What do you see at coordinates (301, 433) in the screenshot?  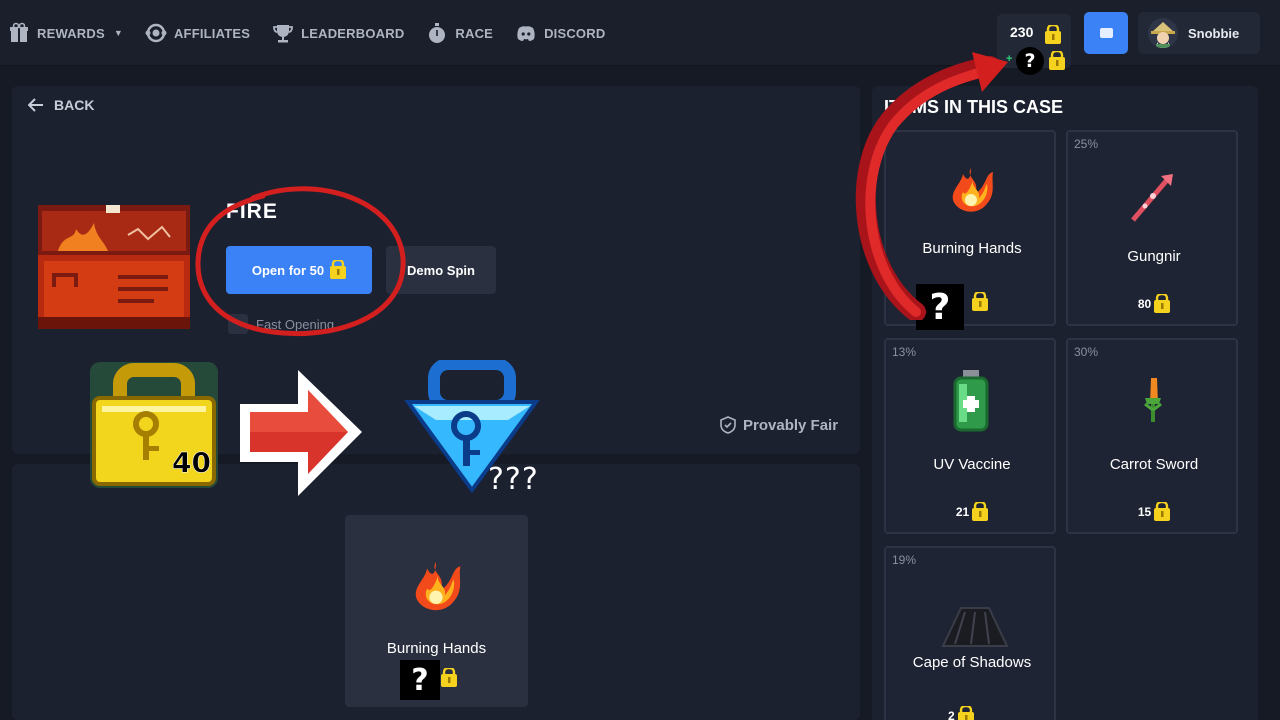 I see `red-arrow-graphic` at bounding box center [301, 433].